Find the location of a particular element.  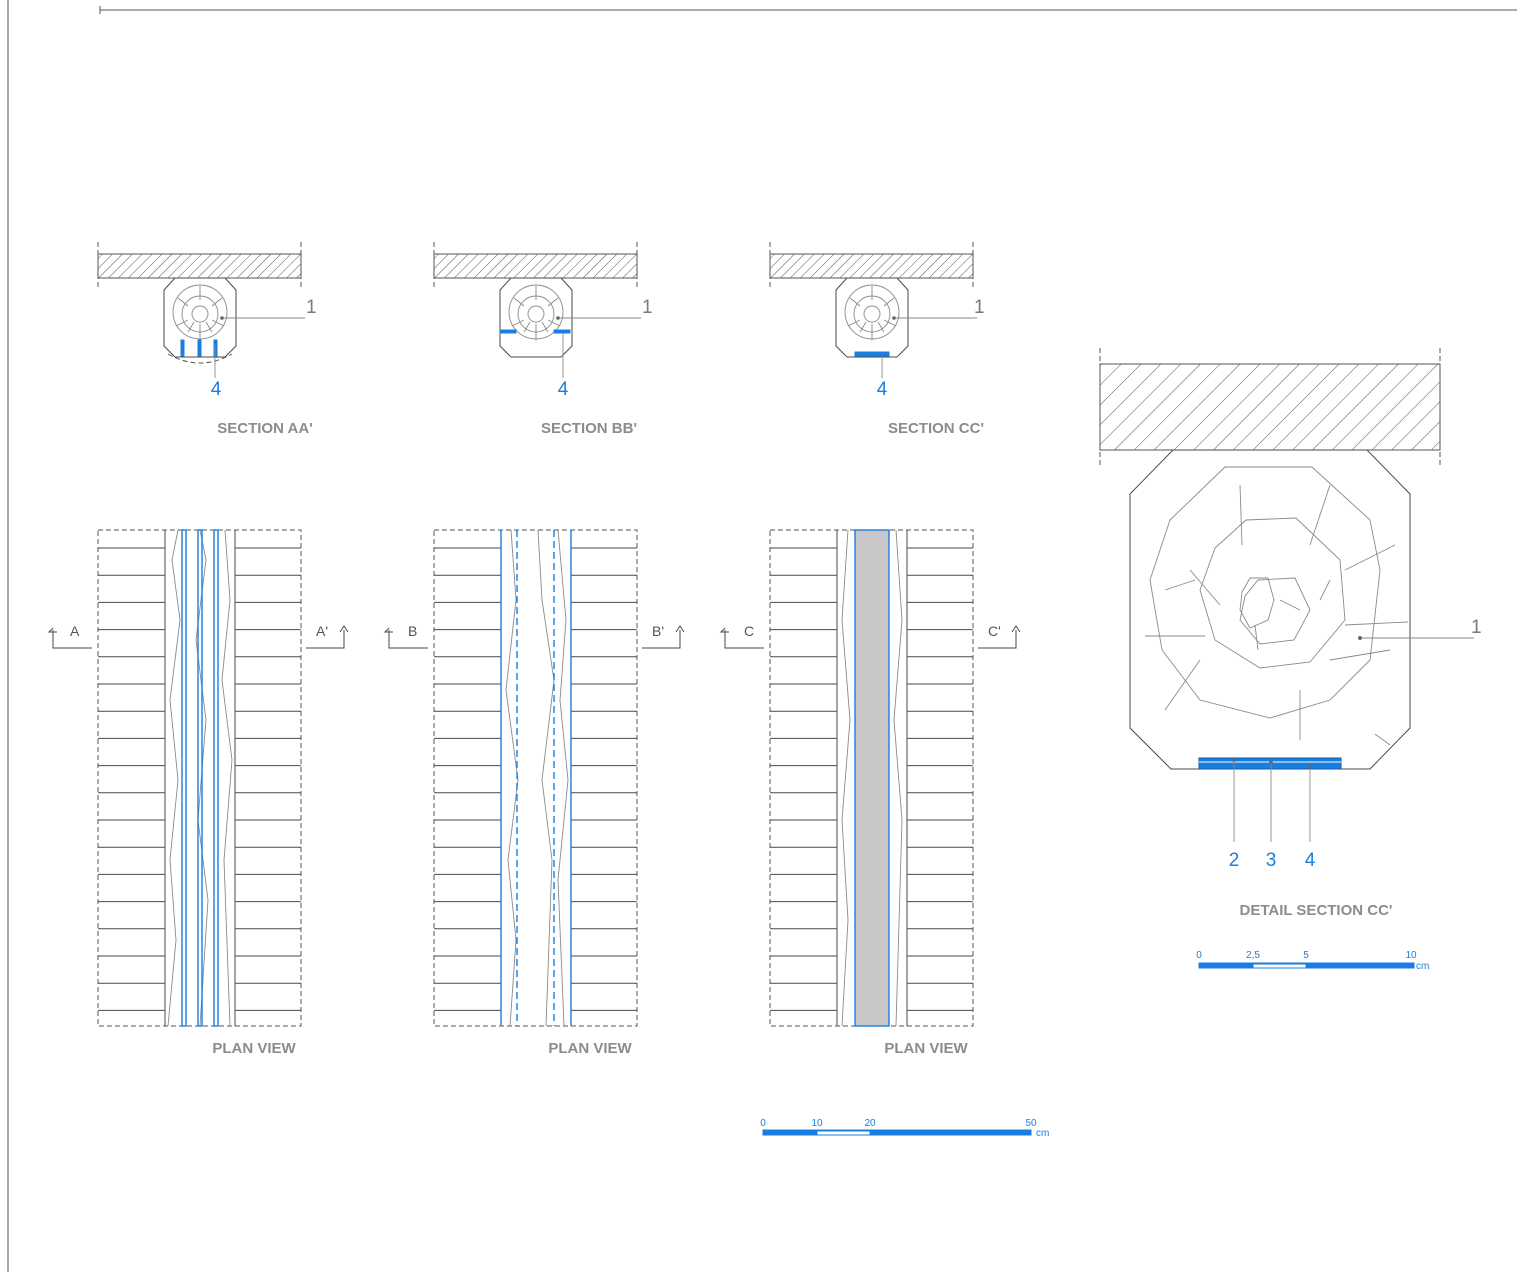

detail-callout-4: 4 is located at coordinates (1310, 860).